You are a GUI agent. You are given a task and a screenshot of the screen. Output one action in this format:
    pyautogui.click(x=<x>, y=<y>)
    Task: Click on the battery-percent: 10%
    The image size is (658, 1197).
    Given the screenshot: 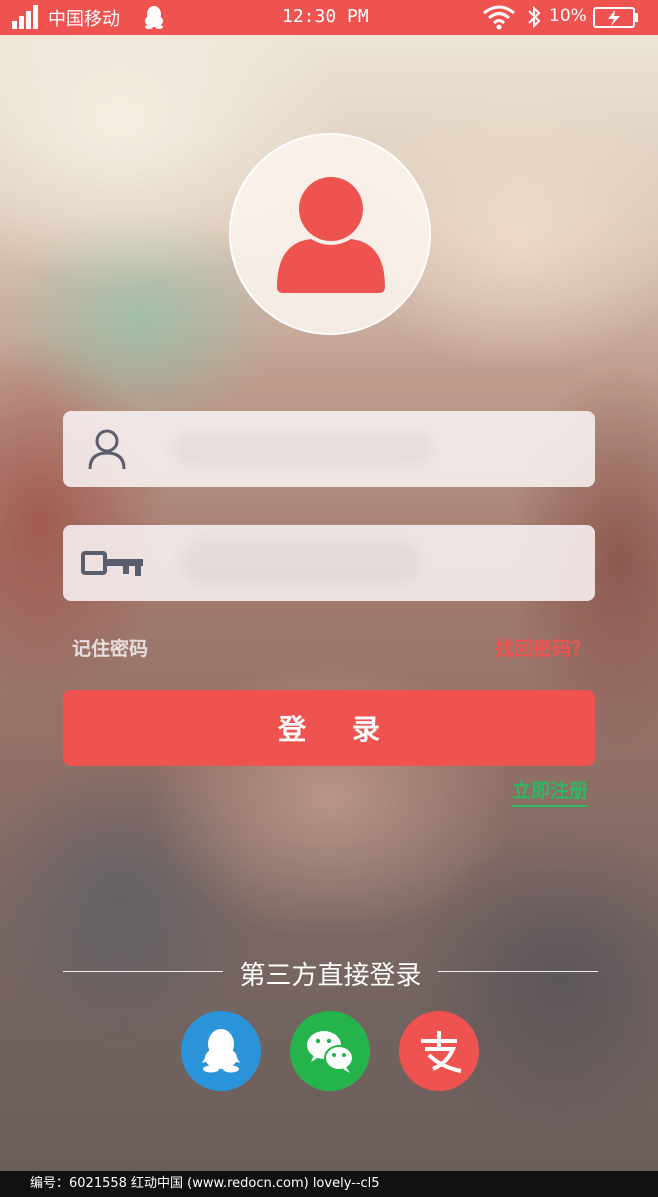 What is the action you would take?
    pyautogui.click(x=568, y=16)
    